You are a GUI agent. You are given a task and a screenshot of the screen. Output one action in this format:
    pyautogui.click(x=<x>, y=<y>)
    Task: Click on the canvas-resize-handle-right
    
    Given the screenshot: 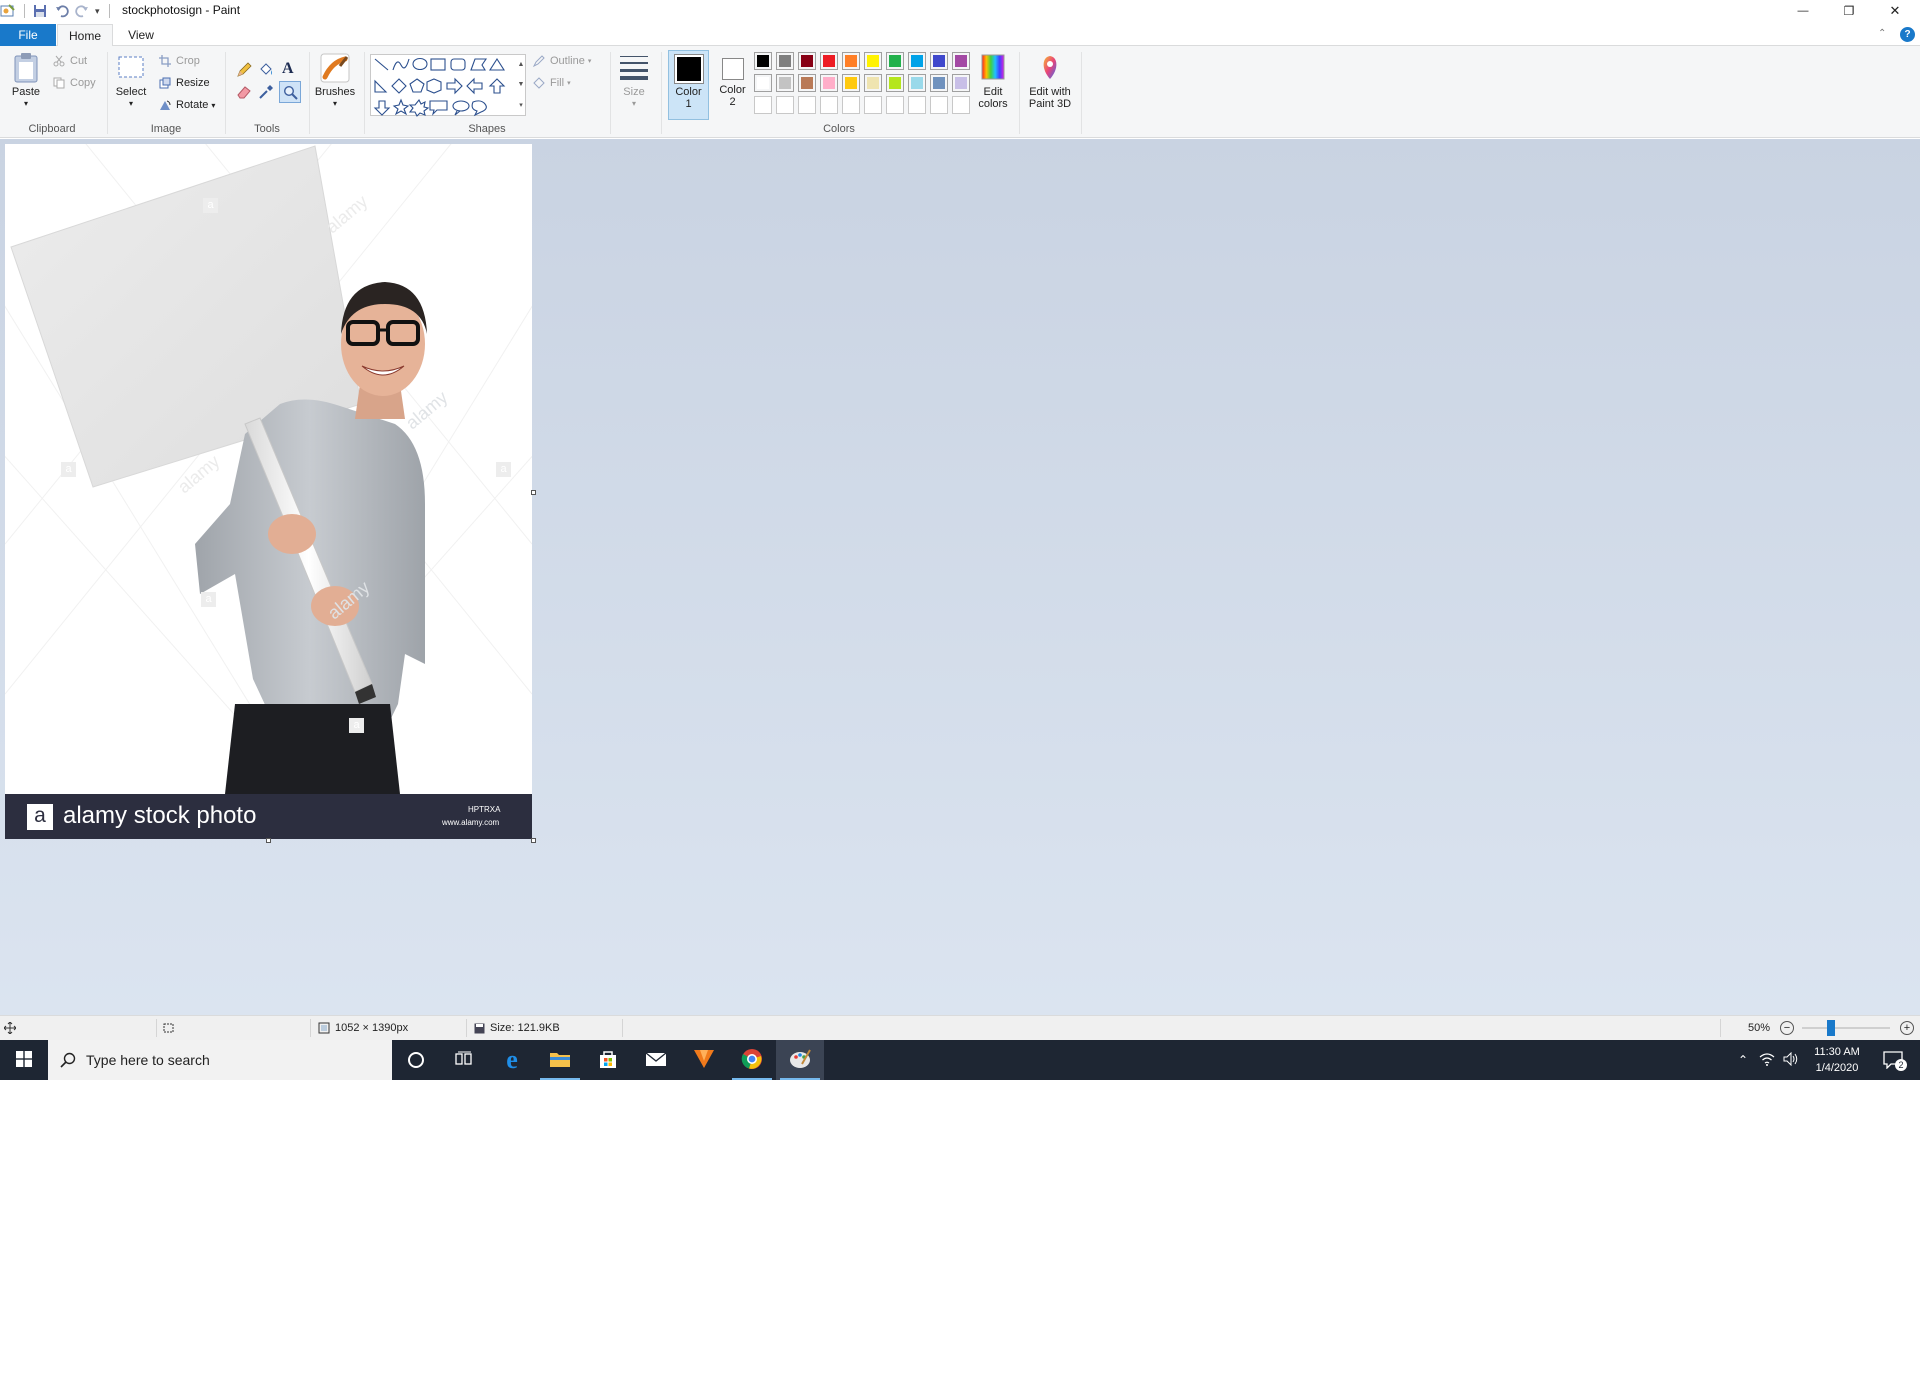 What is the action you would take?
    pyautogui.click(x=533, y=492)
    